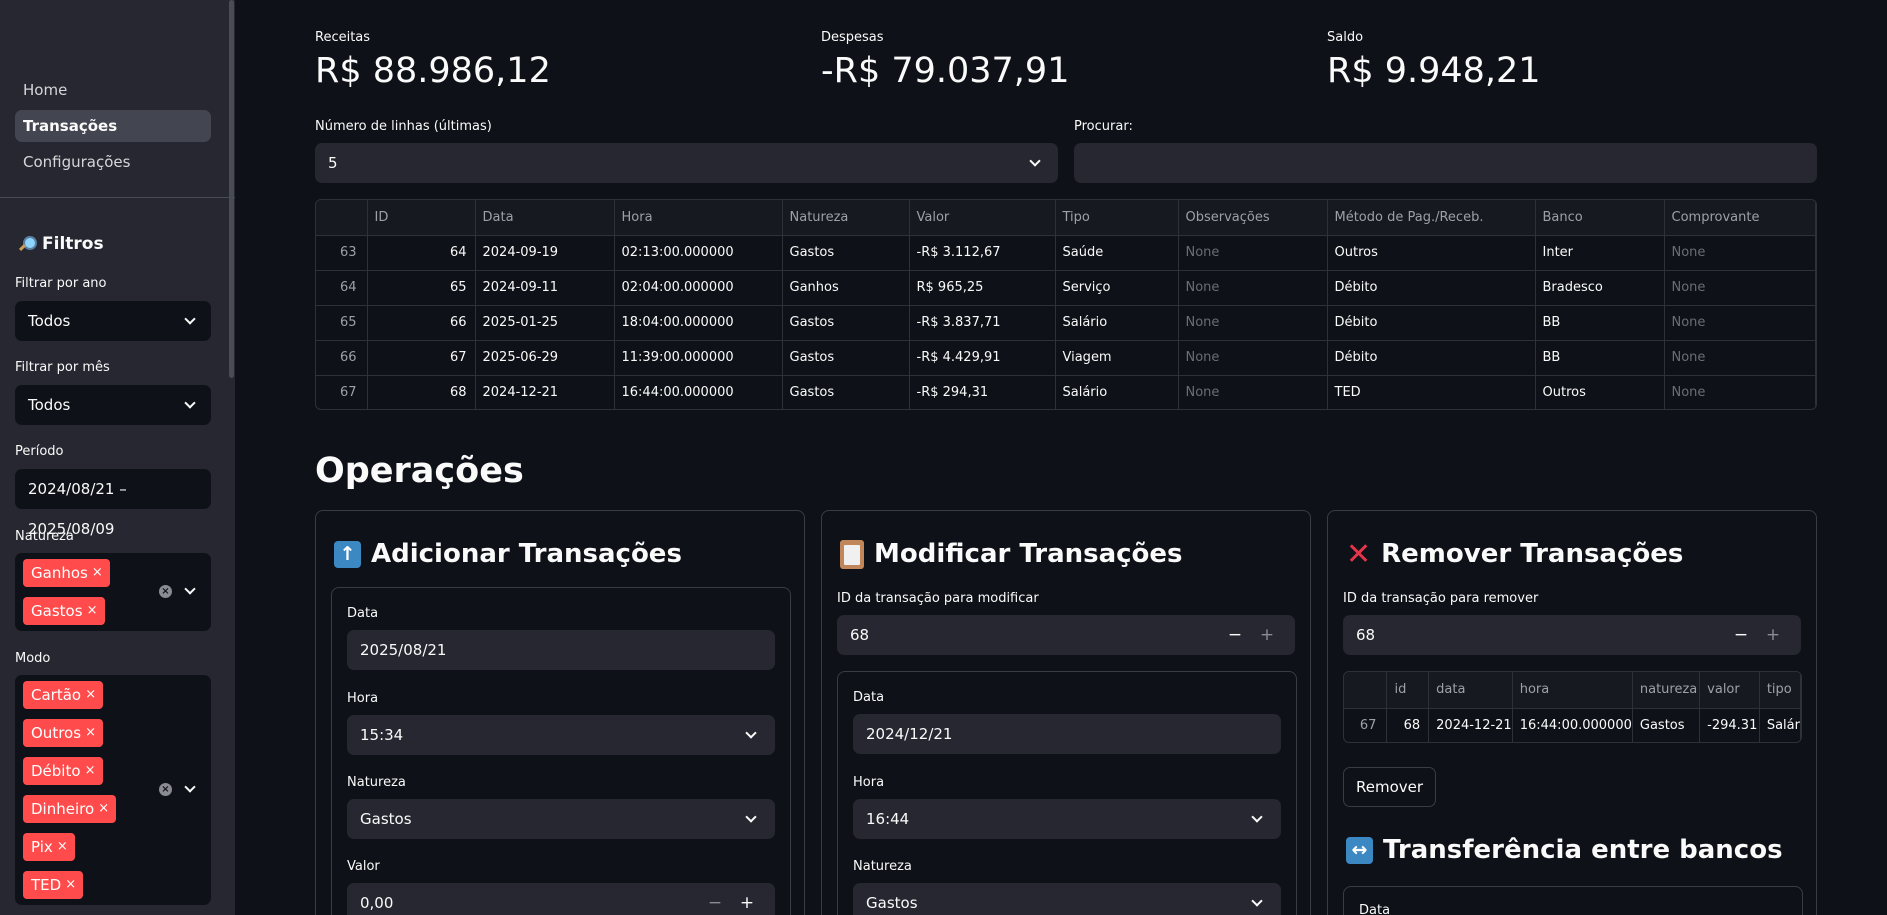  Describe the element at coordinates (1572, 635) in the screenshot. I see `remove-id-input: 68 − +` at that location.